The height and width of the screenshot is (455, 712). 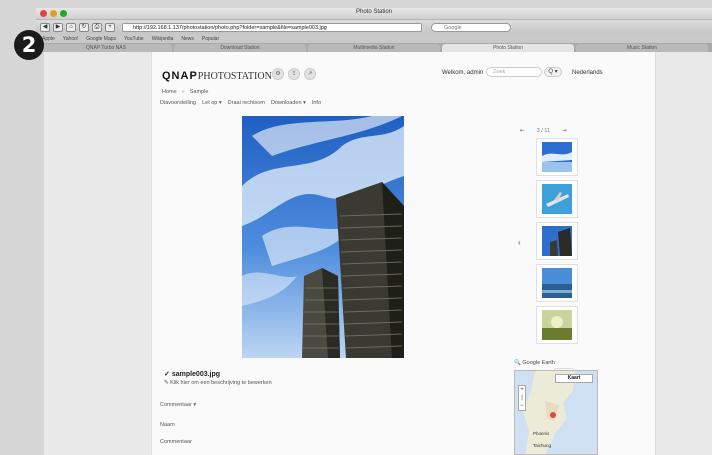 I want to click on bookmark-item: News, so click(x=187, y=39).